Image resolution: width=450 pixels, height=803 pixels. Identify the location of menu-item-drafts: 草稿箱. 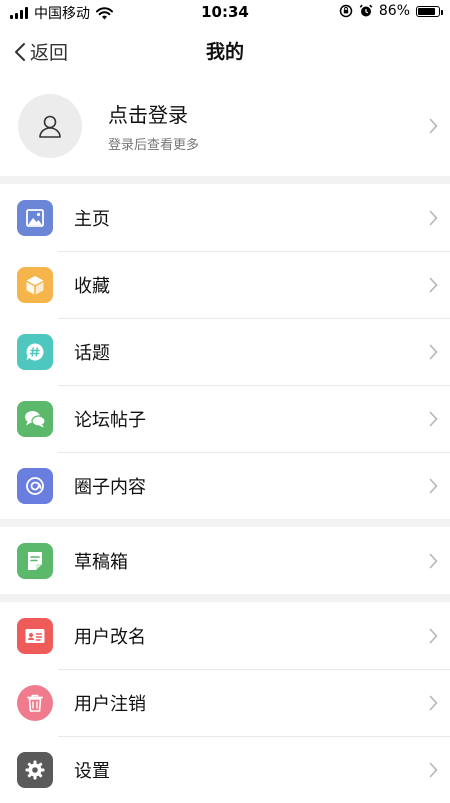
(225, 560).